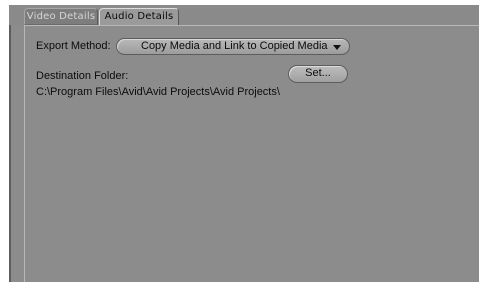 The image size is (479, 282). I want to click on export-method-label: Export Method:, so click(73, 46).